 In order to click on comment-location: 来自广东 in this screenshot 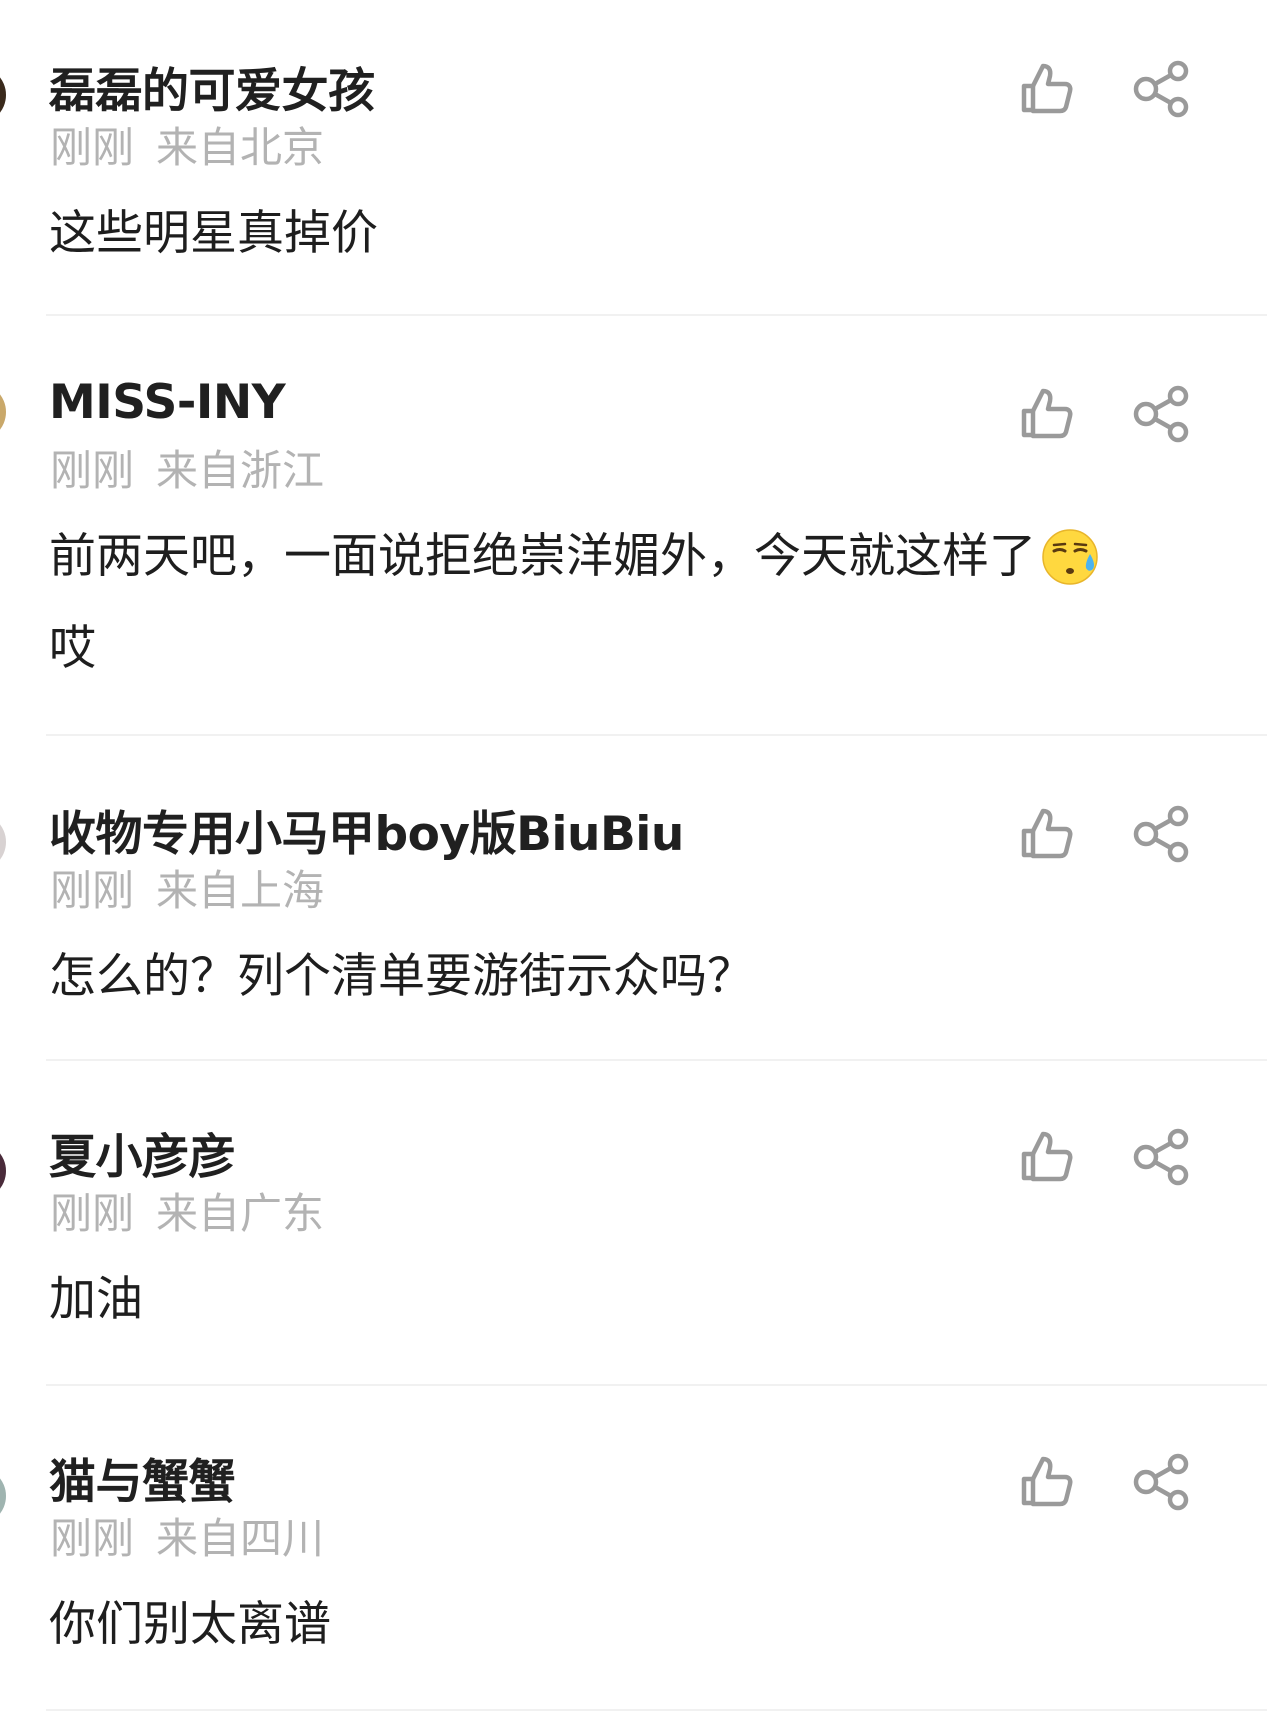, I will do `click(240, 1213)`.